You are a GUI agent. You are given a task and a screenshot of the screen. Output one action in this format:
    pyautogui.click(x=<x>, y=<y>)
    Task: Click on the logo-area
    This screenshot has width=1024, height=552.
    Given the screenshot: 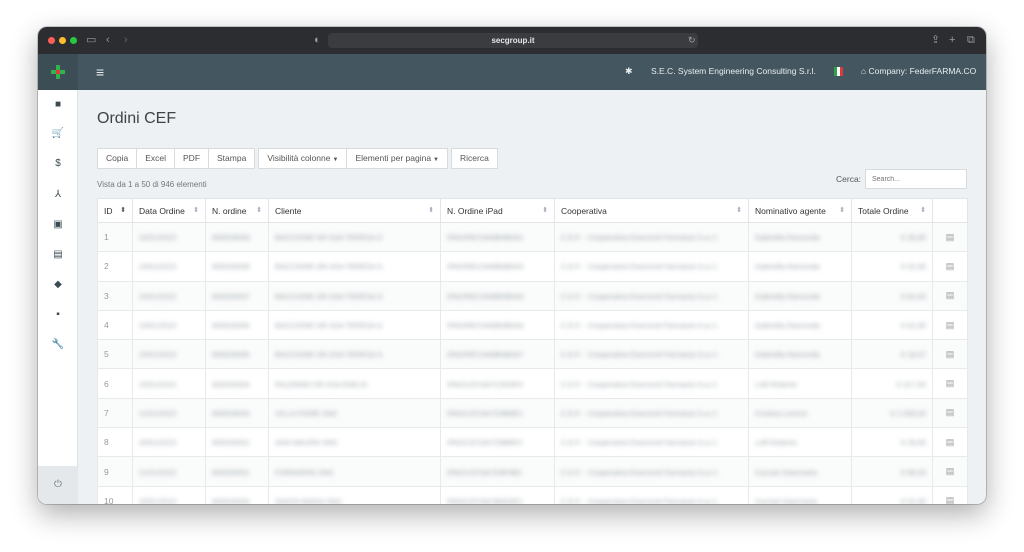 What is the action you would take?
    pyautogui.click(x=58, y=72)
    